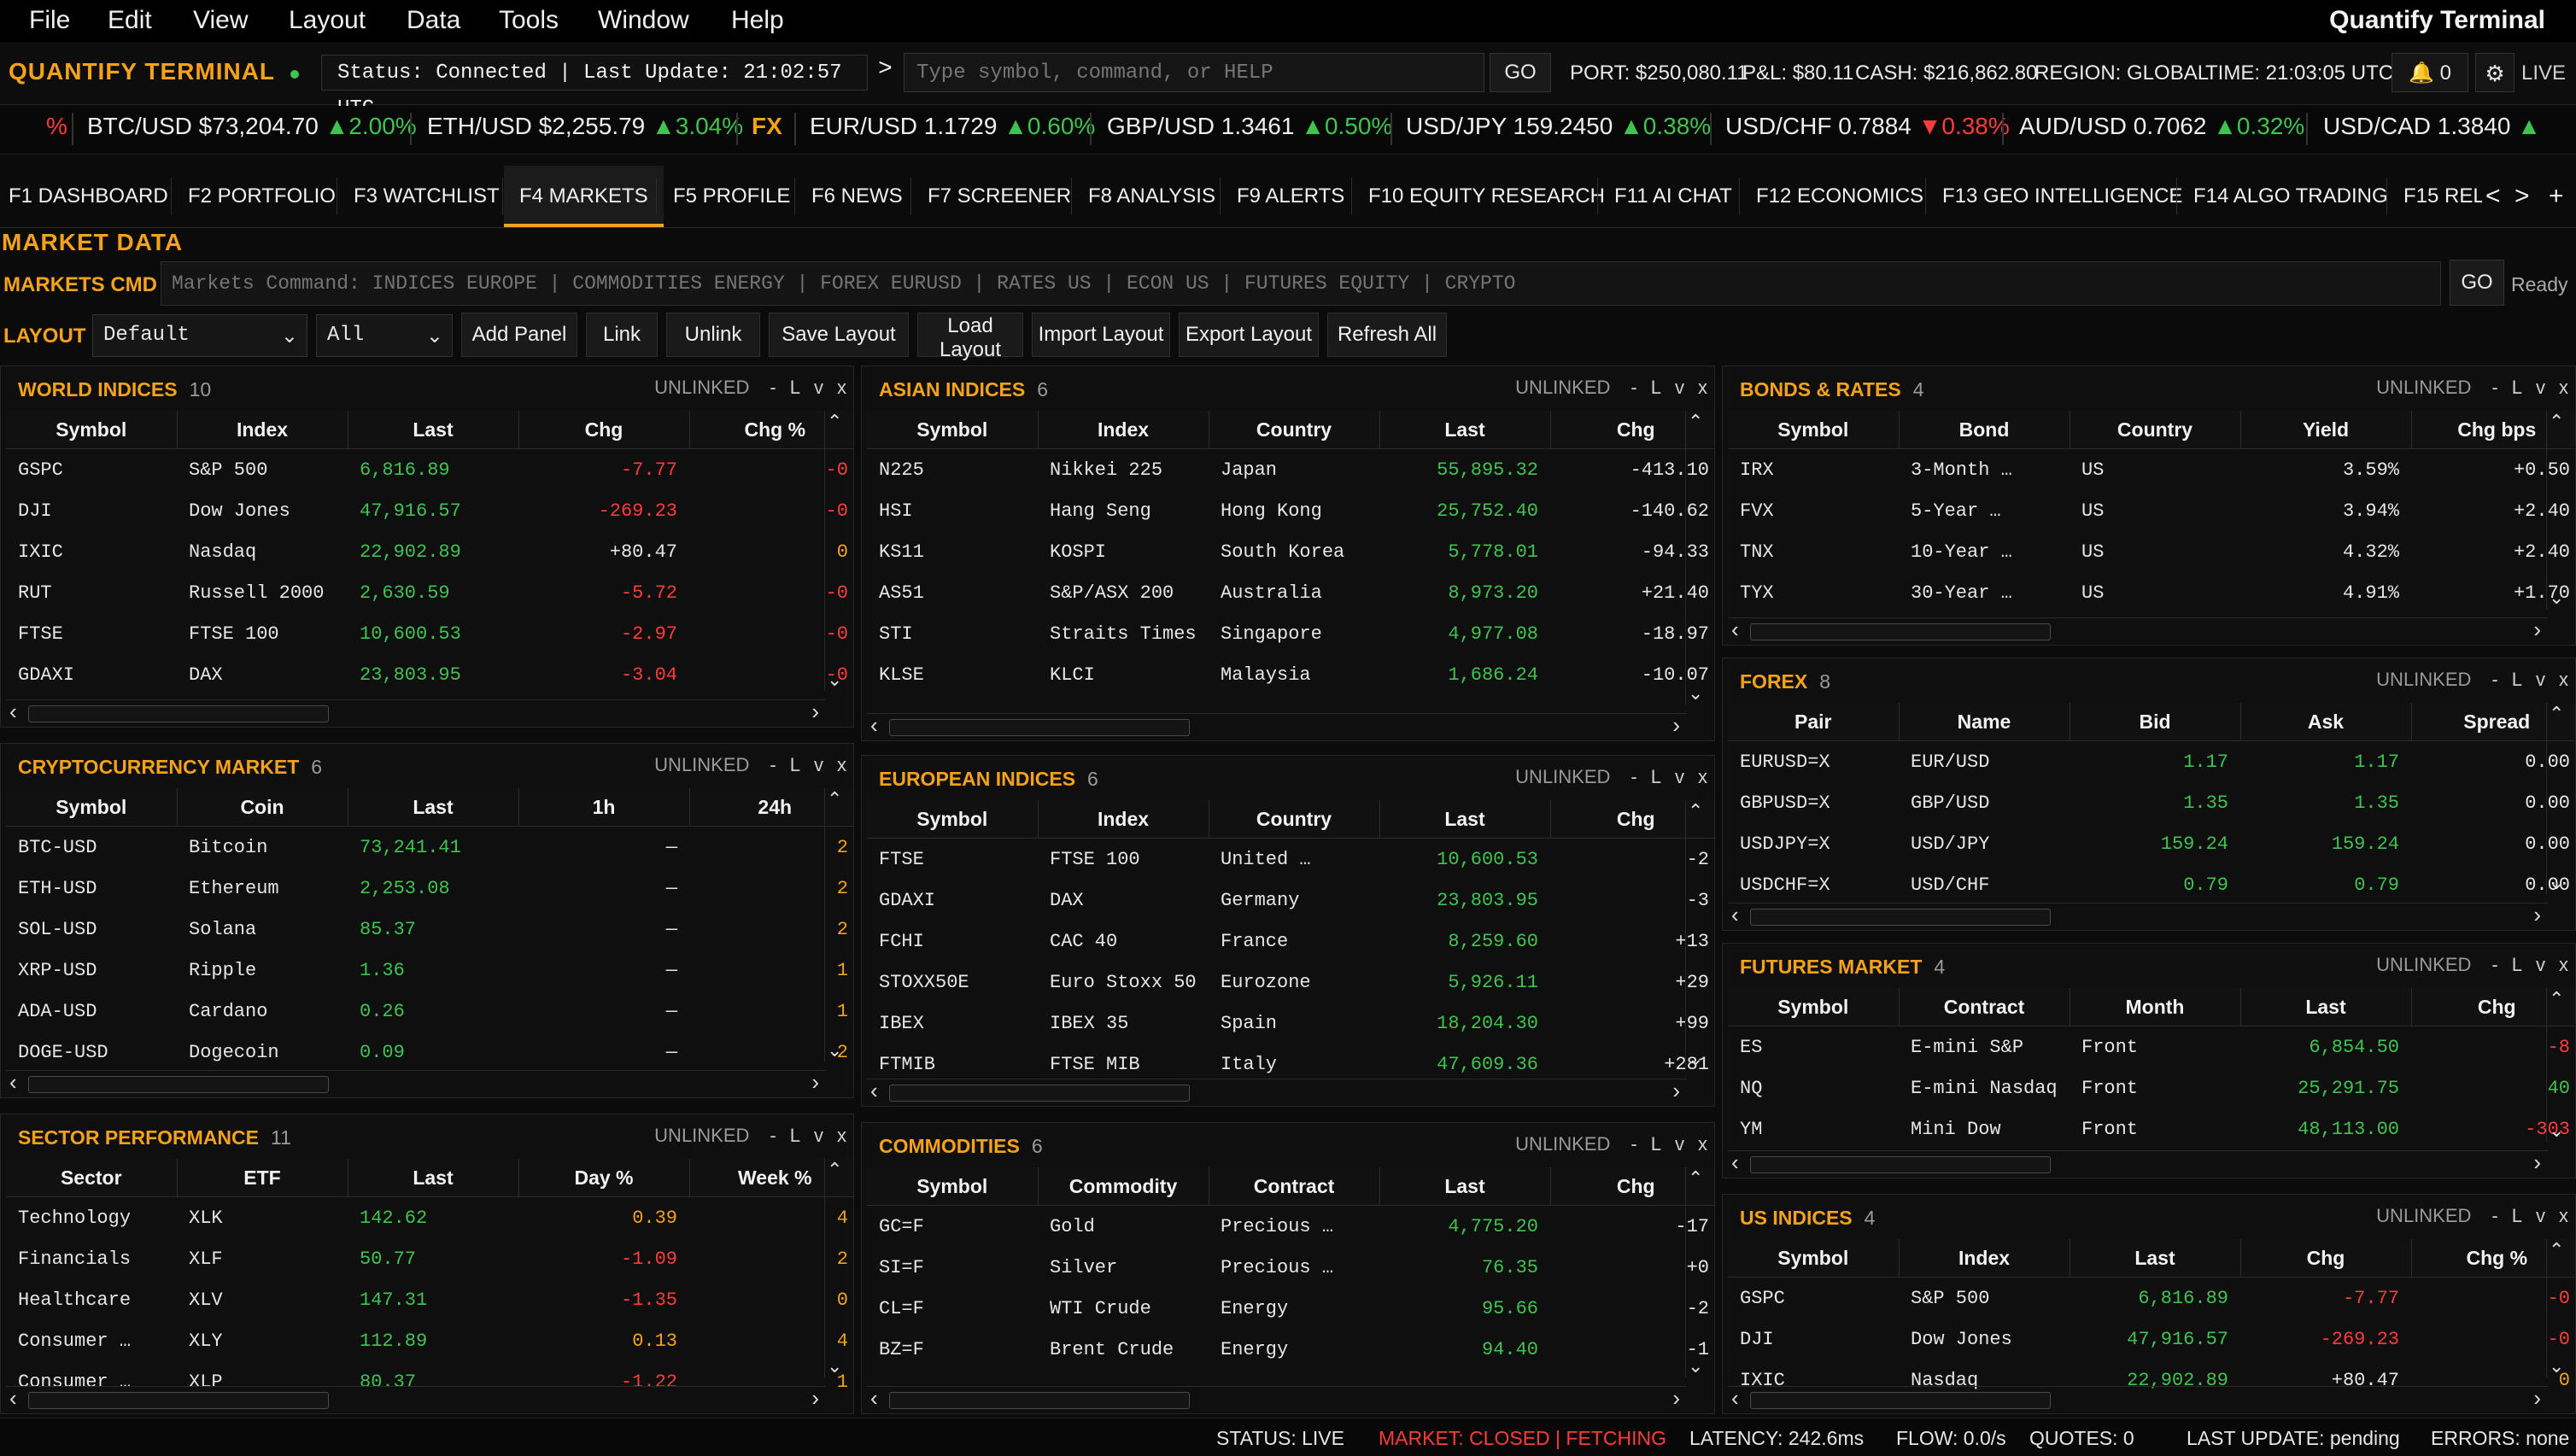 This screenshot has height=1456, width=2576. I want to click on tab-portfolio: F2 PORTFOLIO, so click(262, 197).